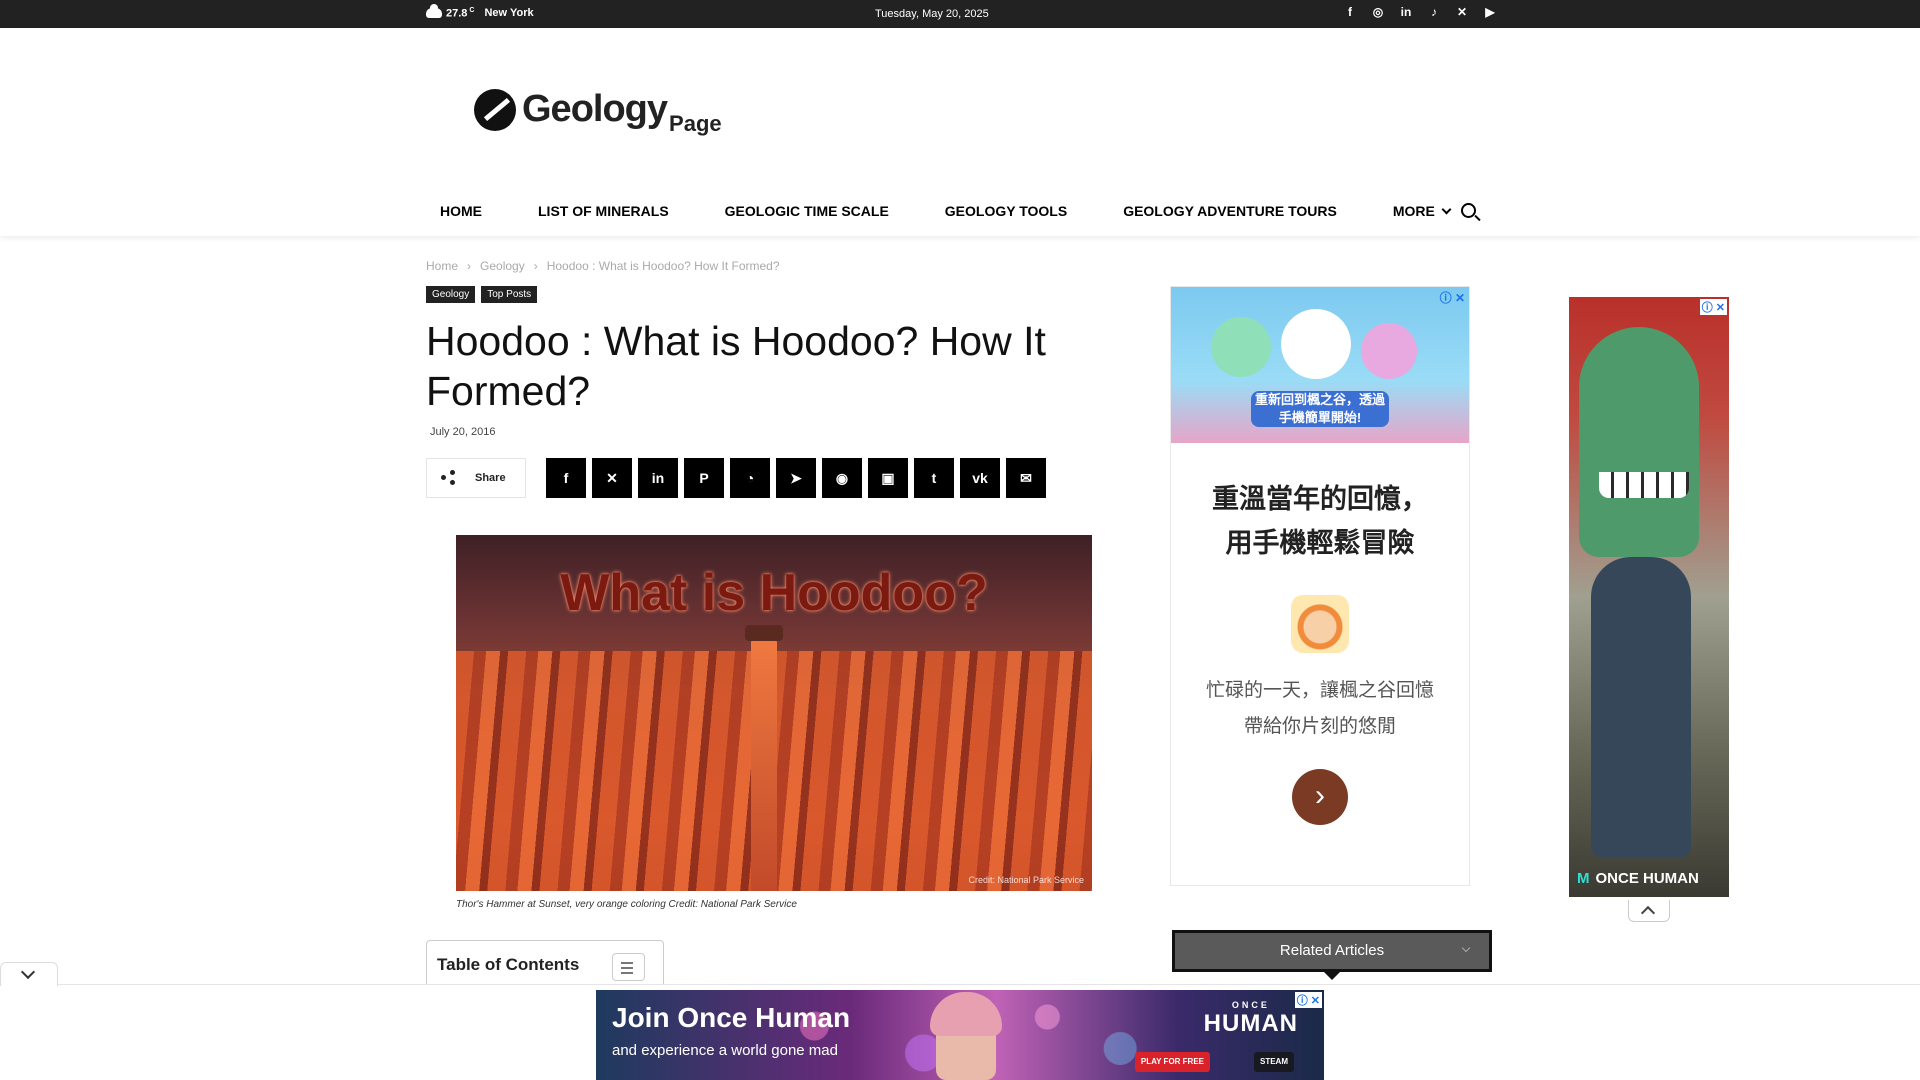  I want to click on current-date: Tuesday, May 20, 2025, so click(932, 14).